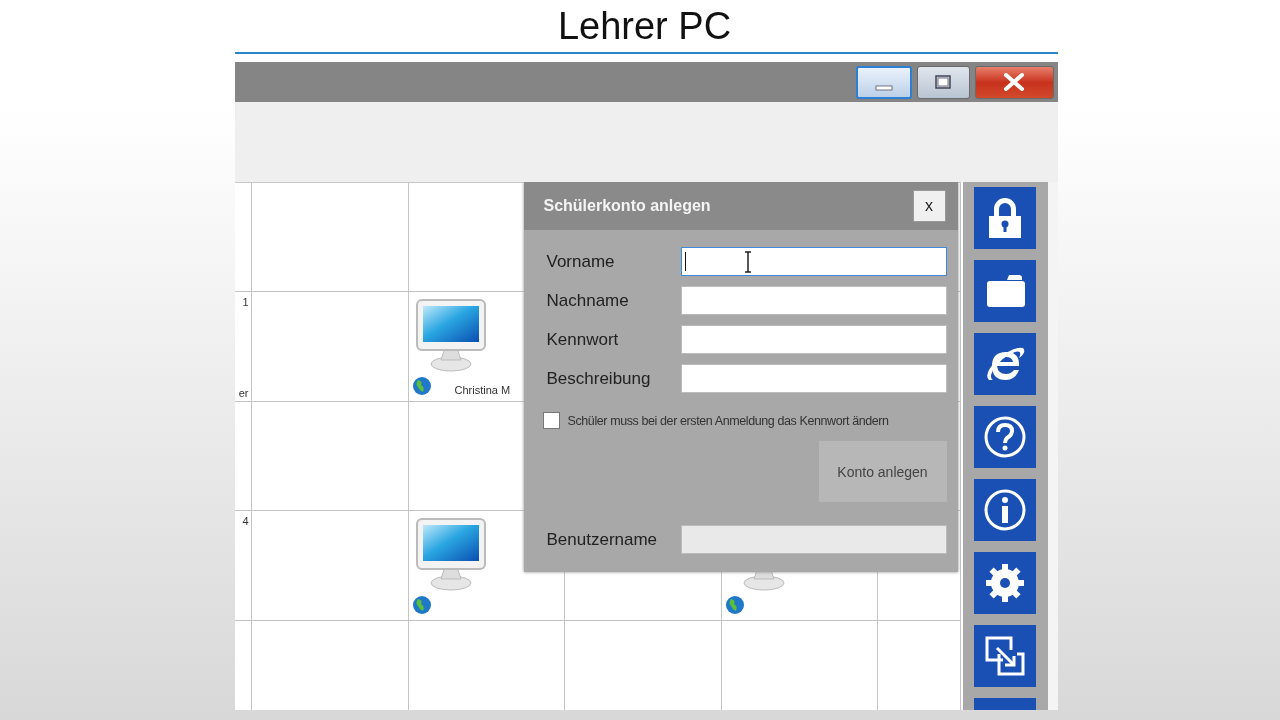 This screenshot has width=1280, height=720. What do you see at coordinates (929, 206) in the screenshot?
I see `close-button: x` at bounding box center [929, 206].